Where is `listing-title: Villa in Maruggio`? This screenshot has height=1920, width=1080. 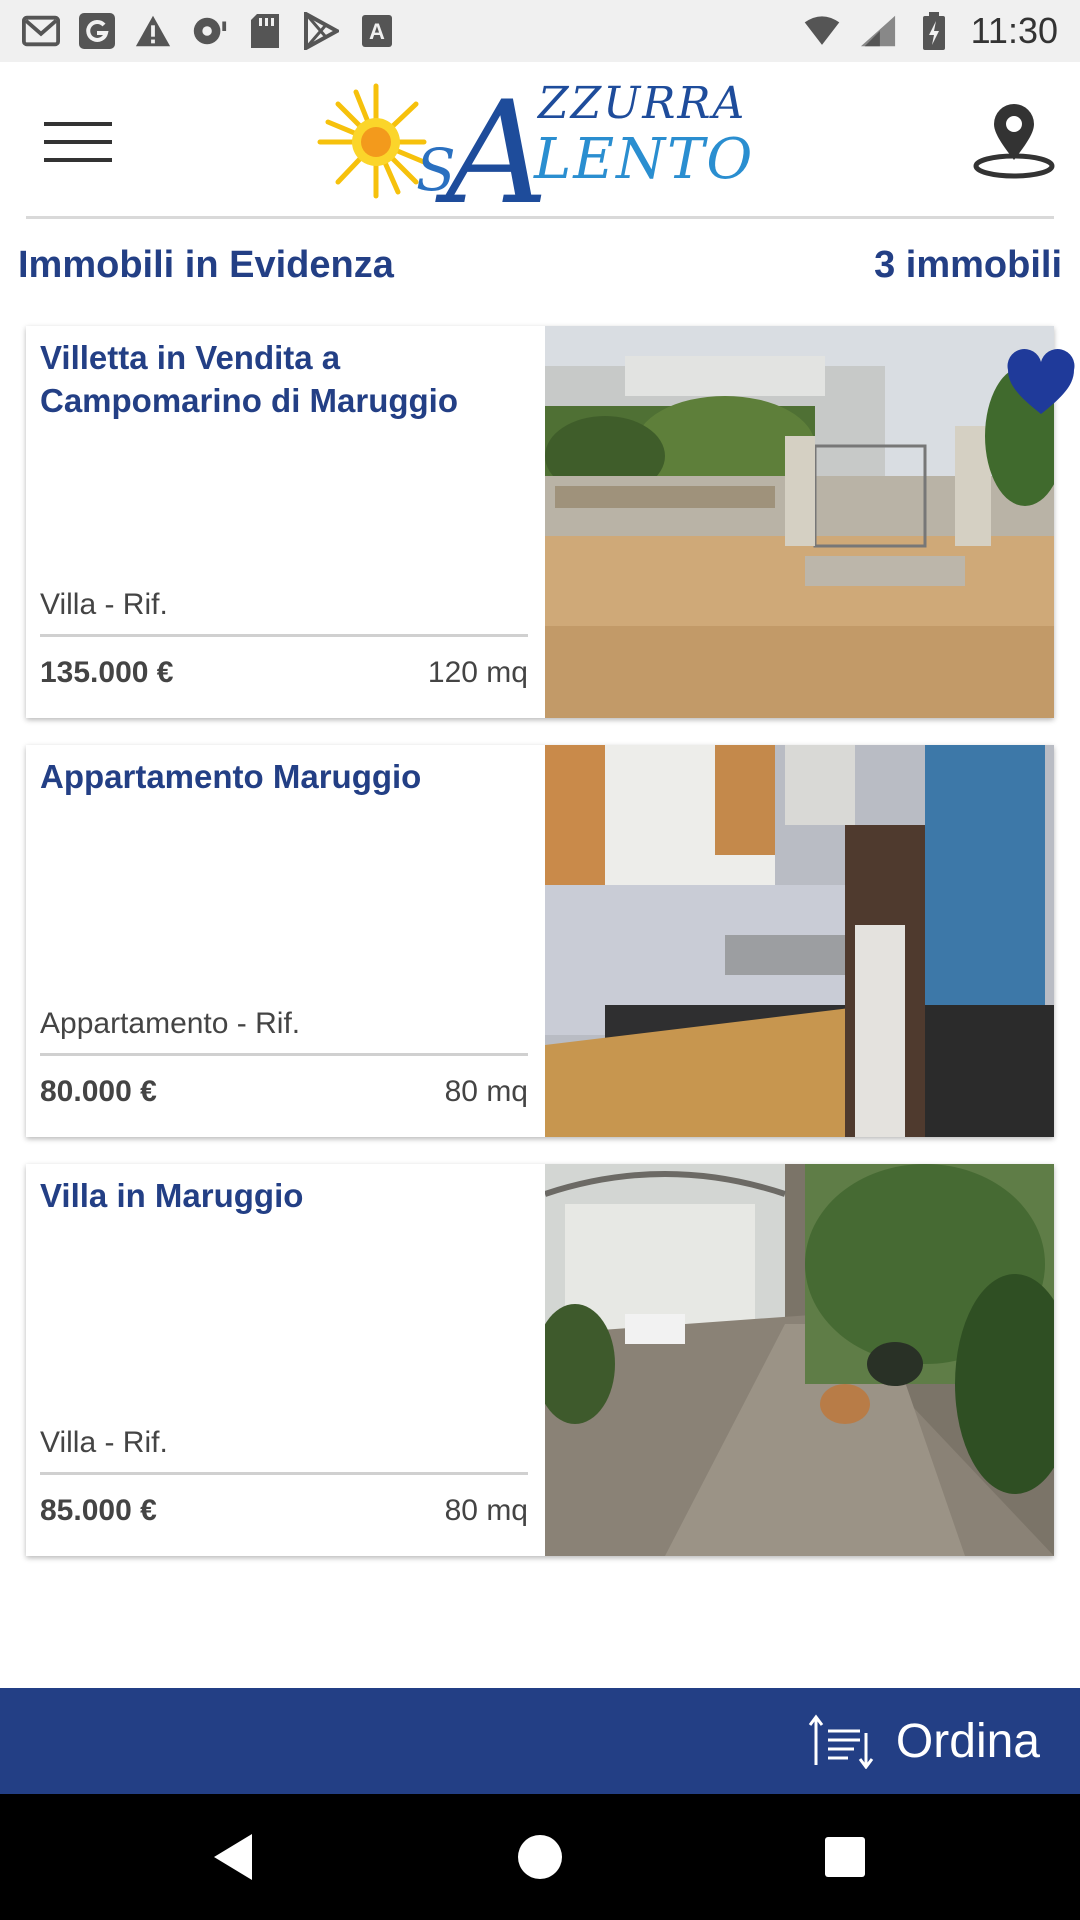
listing-title: Villa in Maruggio is located at coordinates (285, 1195).